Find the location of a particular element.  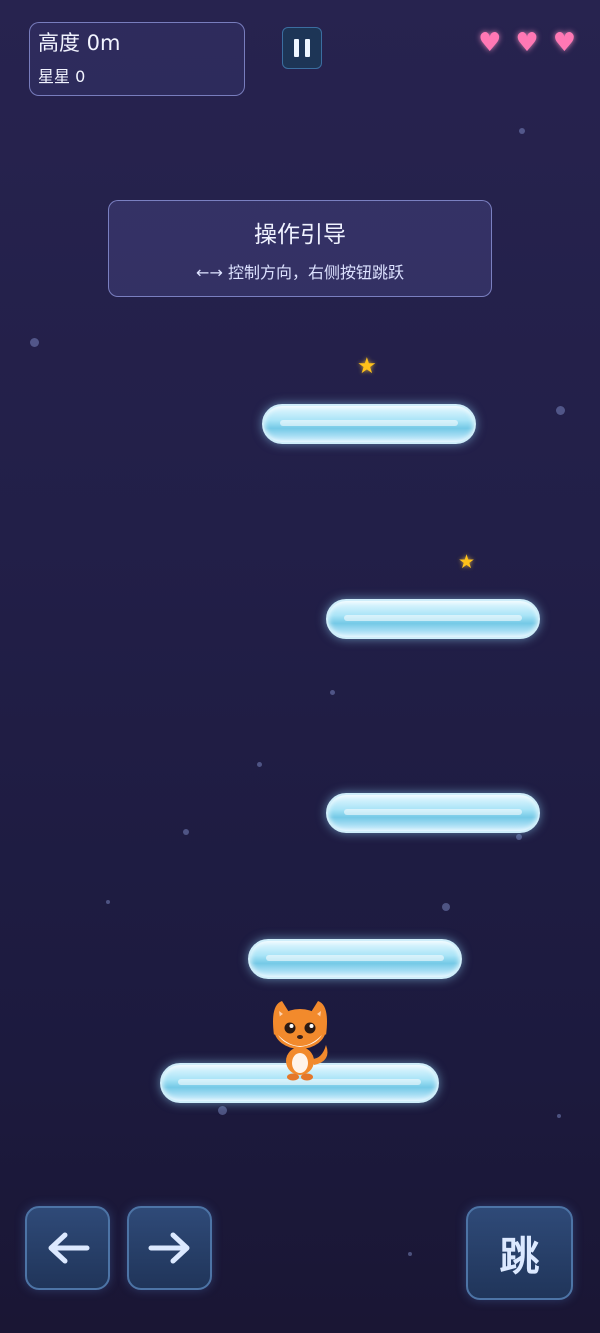

arrow-right-icon is located at coordinates (168, 1248).